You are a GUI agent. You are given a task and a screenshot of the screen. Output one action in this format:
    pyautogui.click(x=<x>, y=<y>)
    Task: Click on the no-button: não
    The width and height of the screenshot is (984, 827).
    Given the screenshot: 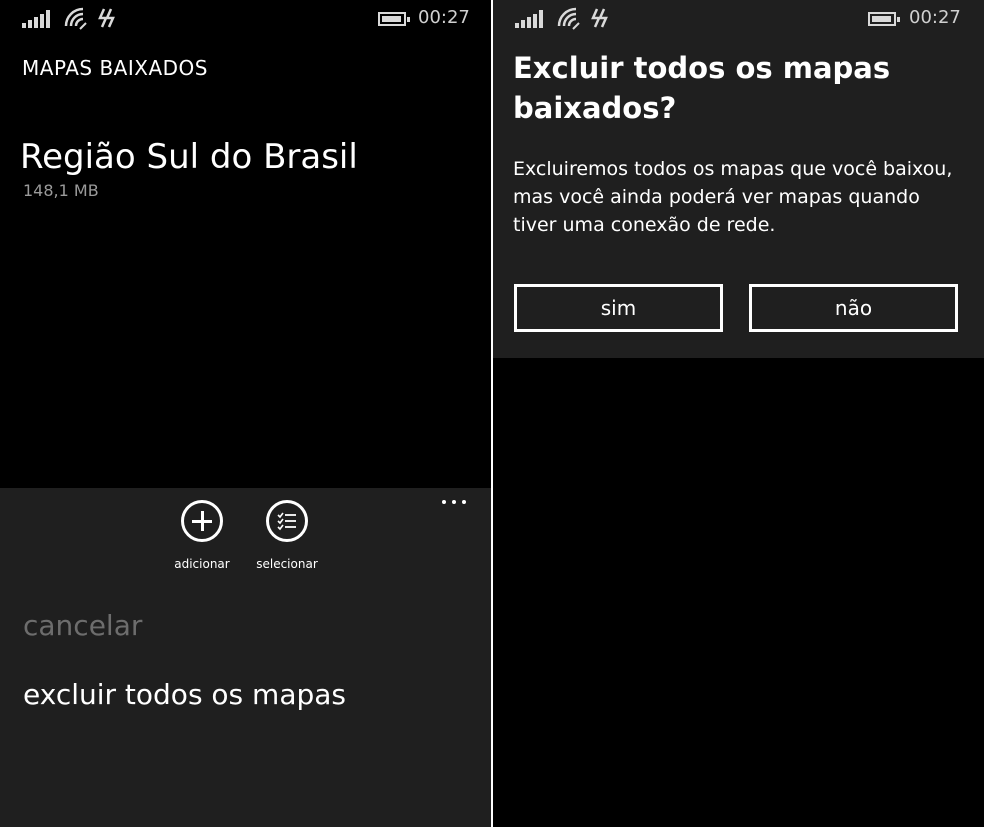 What is the action you would take?
    pyautogui.click(x=853, y=308)
    